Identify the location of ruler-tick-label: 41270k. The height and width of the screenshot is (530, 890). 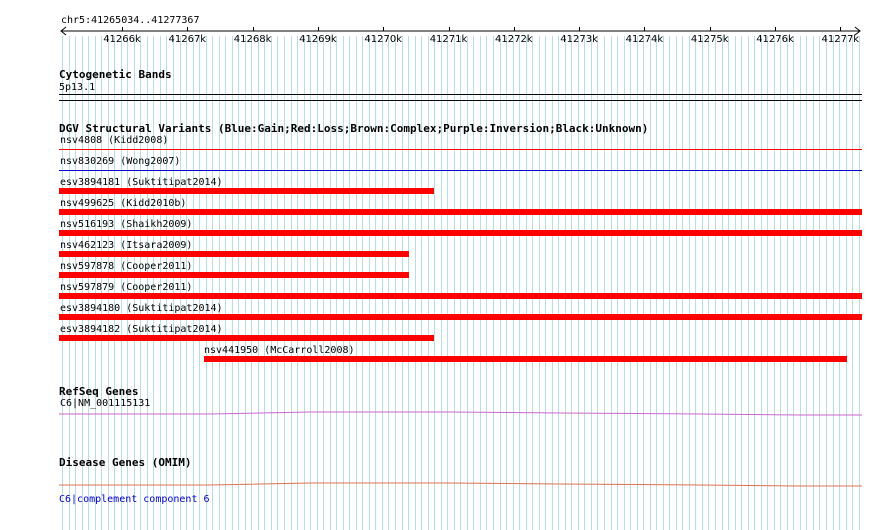
(383, 39).